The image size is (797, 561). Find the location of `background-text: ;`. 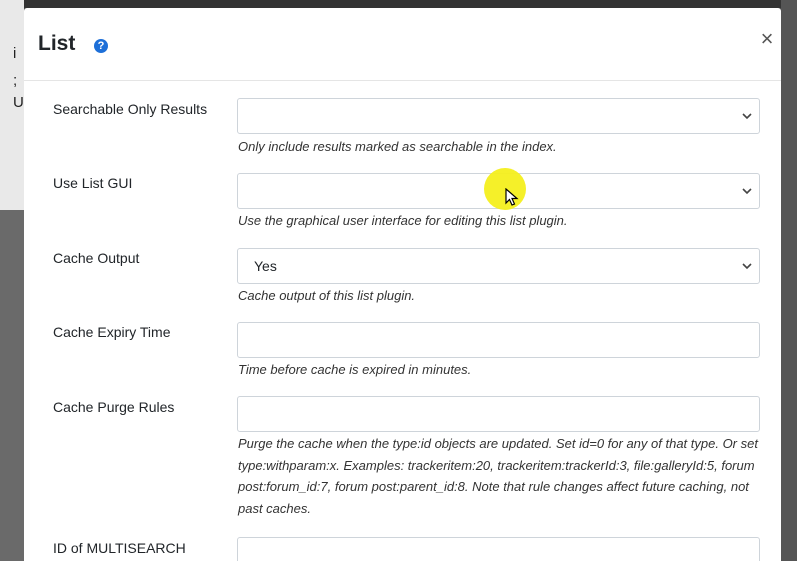

background-text: ; is located at coordinates (15, 80).